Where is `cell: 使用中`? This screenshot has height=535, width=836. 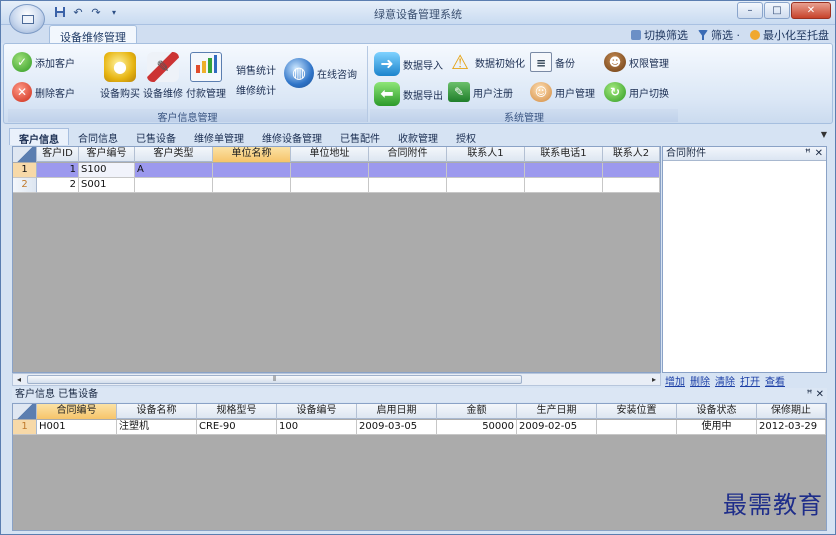 cell: 使用中 is located at coordinates (717, 427).